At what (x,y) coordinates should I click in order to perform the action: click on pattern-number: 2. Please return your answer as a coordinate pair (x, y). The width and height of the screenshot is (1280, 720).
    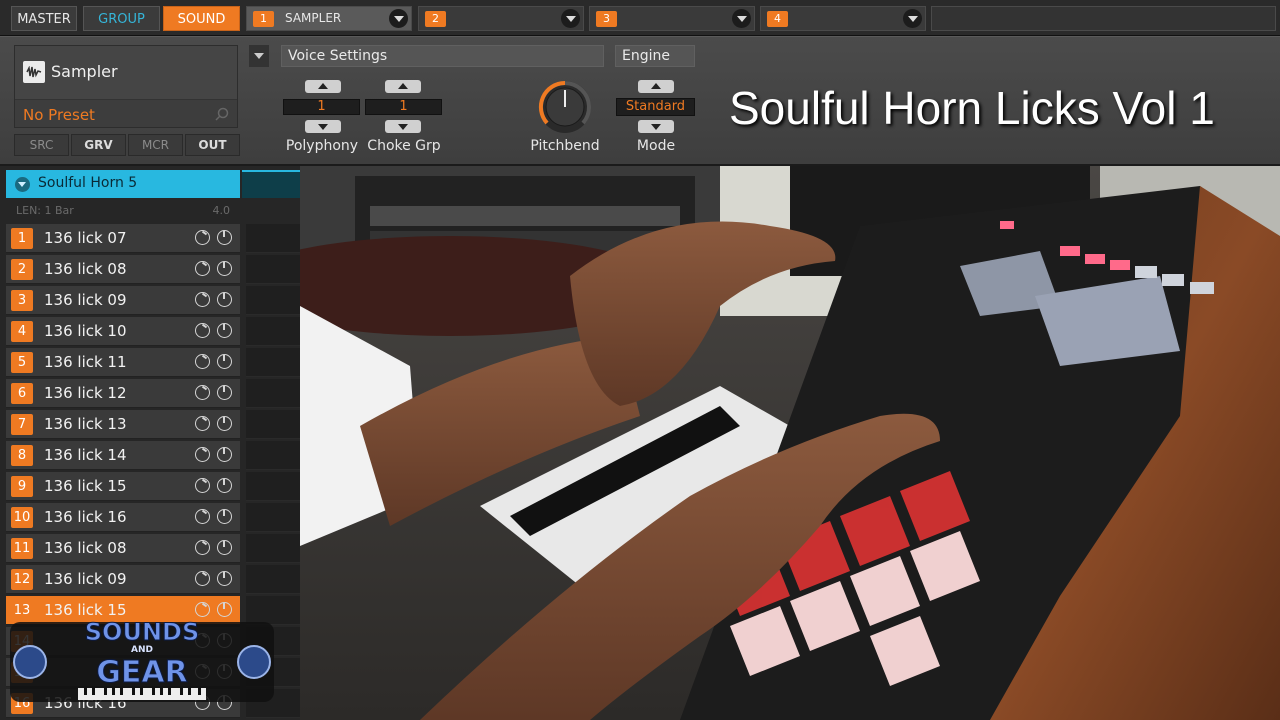
    Looking at the image, I should click on (22, 269).